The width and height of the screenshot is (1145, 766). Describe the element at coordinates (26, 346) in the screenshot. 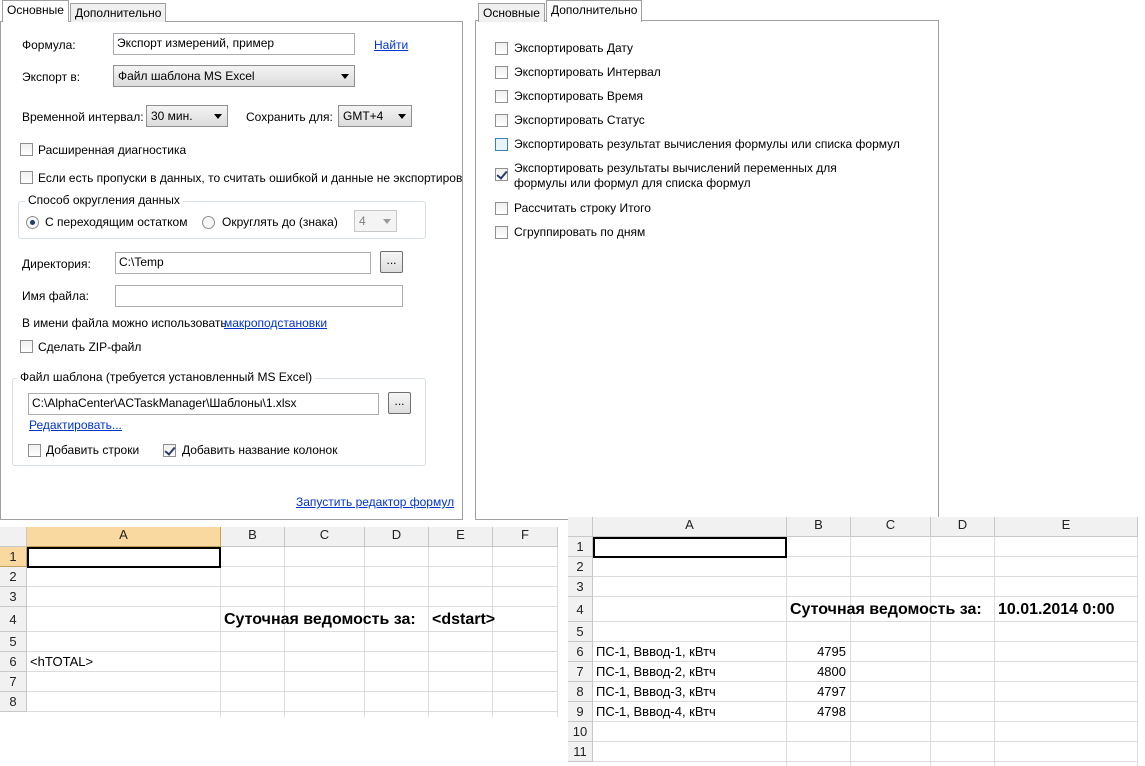

I see `zip-checkbox` at that location.